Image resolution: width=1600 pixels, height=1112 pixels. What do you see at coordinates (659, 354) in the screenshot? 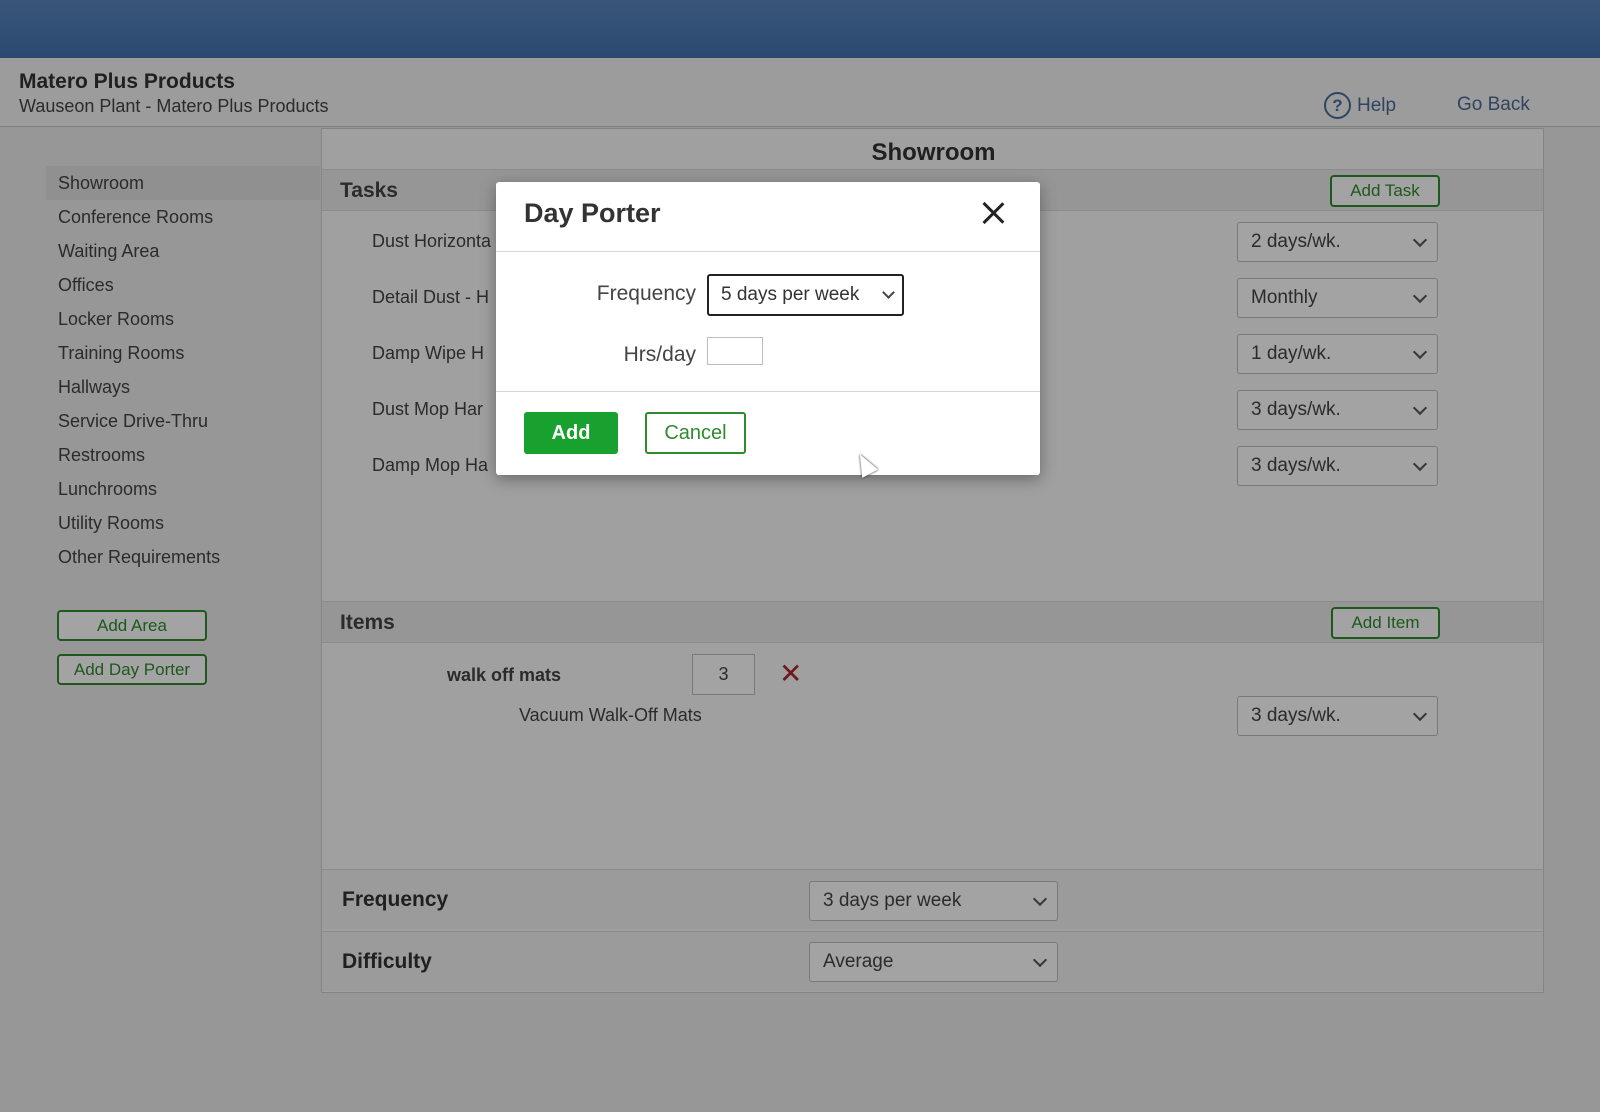
I see `hours-field-label: Hrs/day` at bounding box center [659, 354].